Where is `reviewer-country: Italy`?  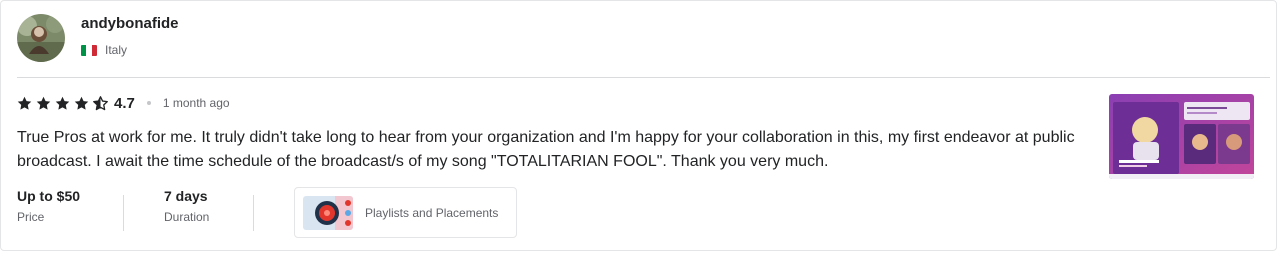
reviewer-country: Italy is located at coordinates (104, 50).